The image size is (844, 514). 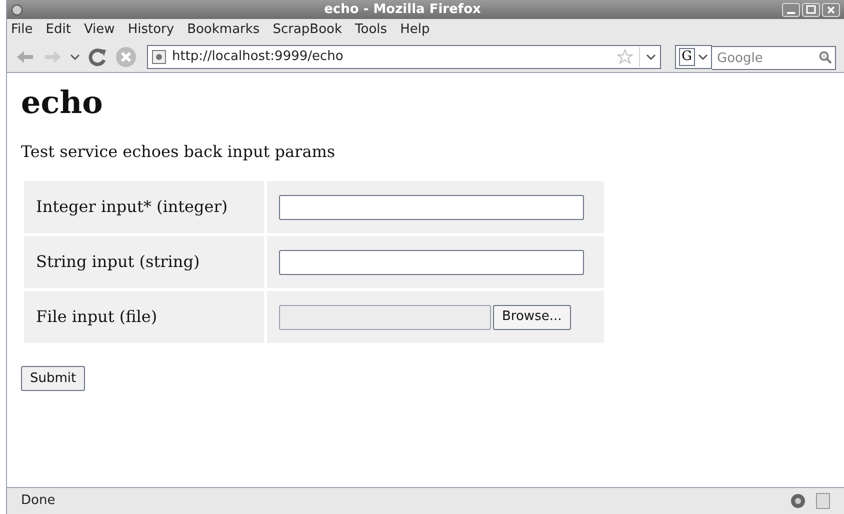 I want to click on caret-icon, so click(x=703, y=56).